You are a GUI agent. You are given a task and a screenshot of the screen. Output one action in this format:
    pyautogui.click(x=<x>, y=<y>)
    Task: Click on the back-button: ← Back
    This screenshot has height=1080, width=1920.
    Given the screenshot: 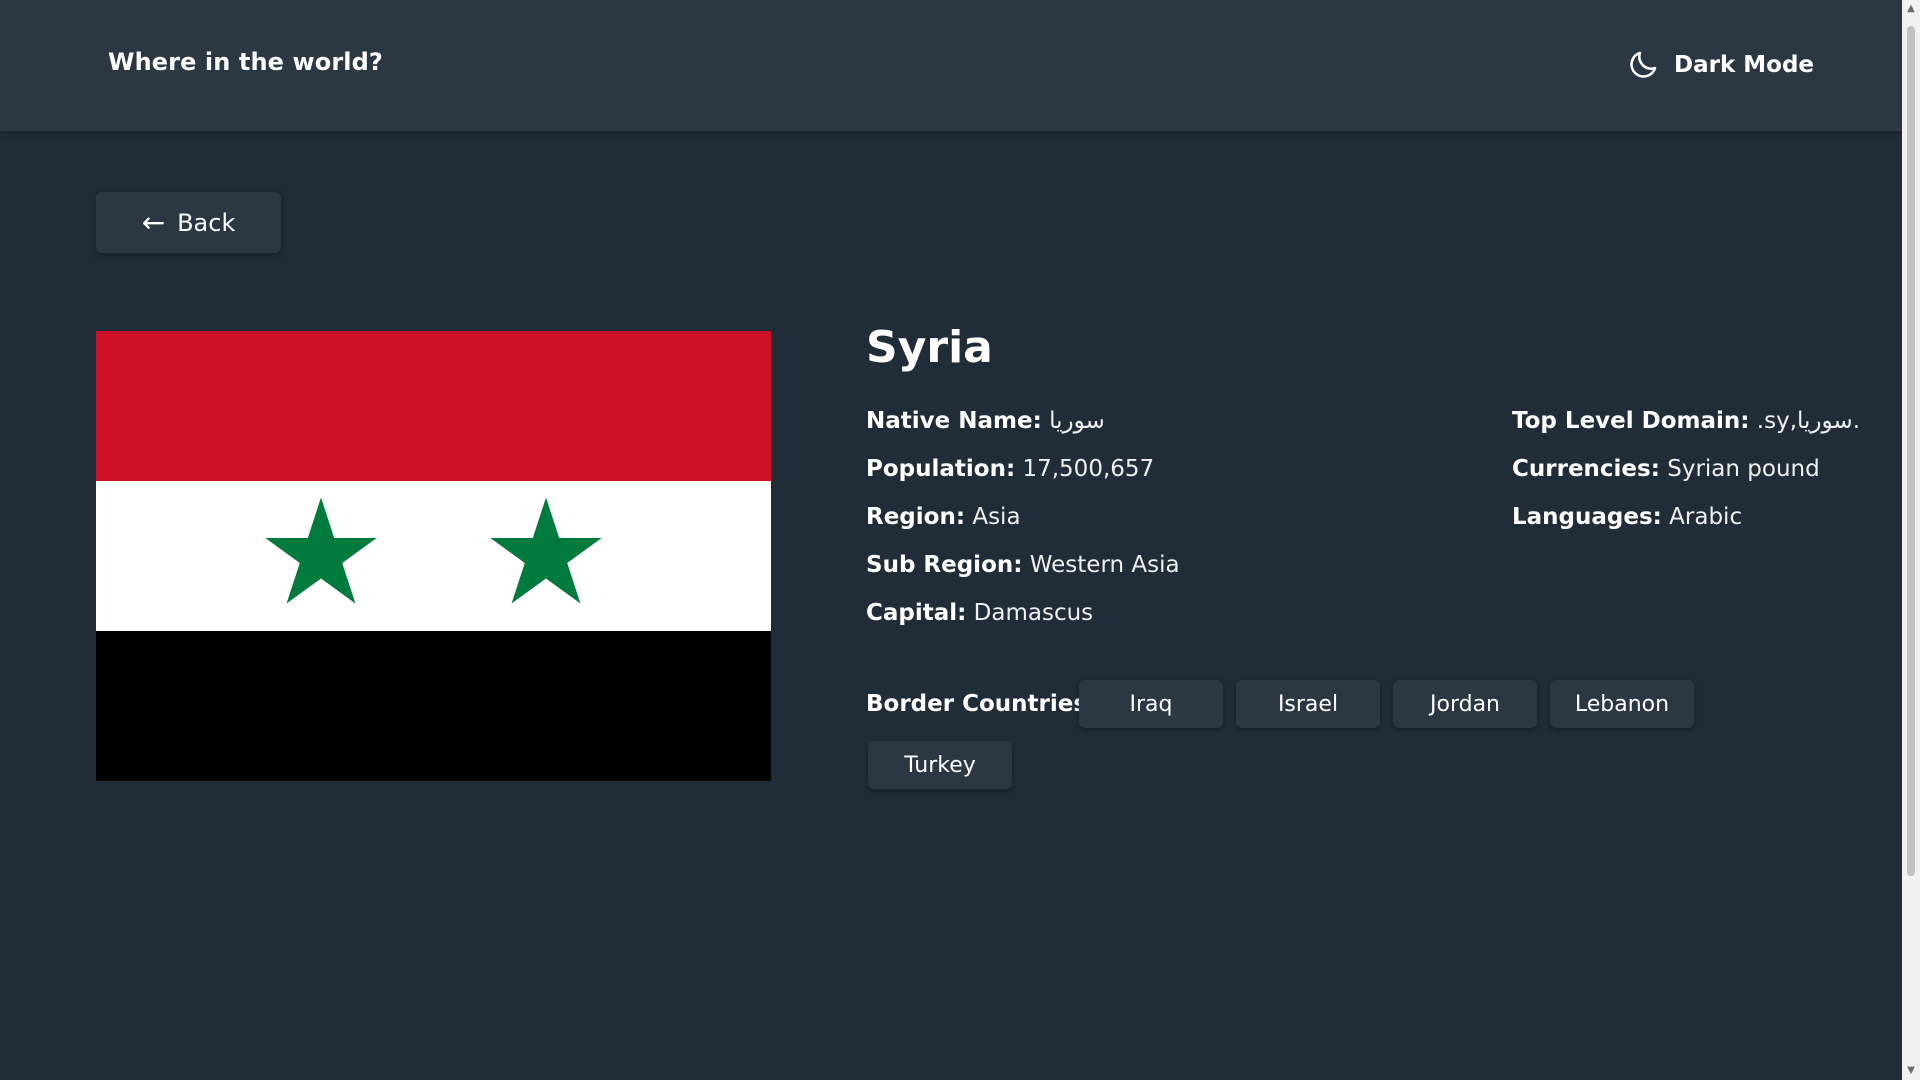 What is the action you would take?
    pyautogui.click(x=188, y=222)
    